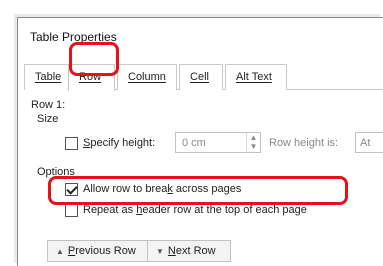 The width and height of the screenshot is (383, 266). What do you see at coordinates (60, 251) in the screenshot?
I see `up-triangle-icon: ▲` at bounding box center [60, 251].